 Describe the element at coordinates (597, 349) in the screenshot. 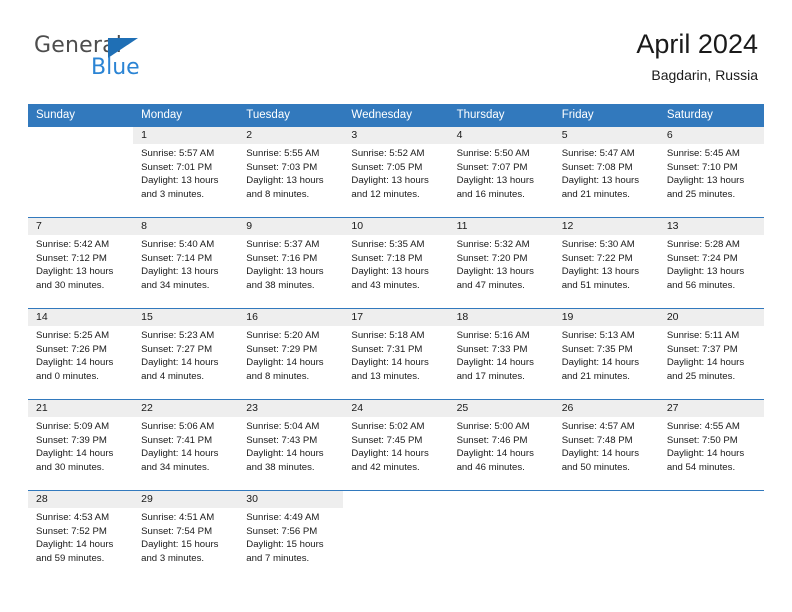

I see `day-detail-line: Sunset: 7:35 PM` at that location.